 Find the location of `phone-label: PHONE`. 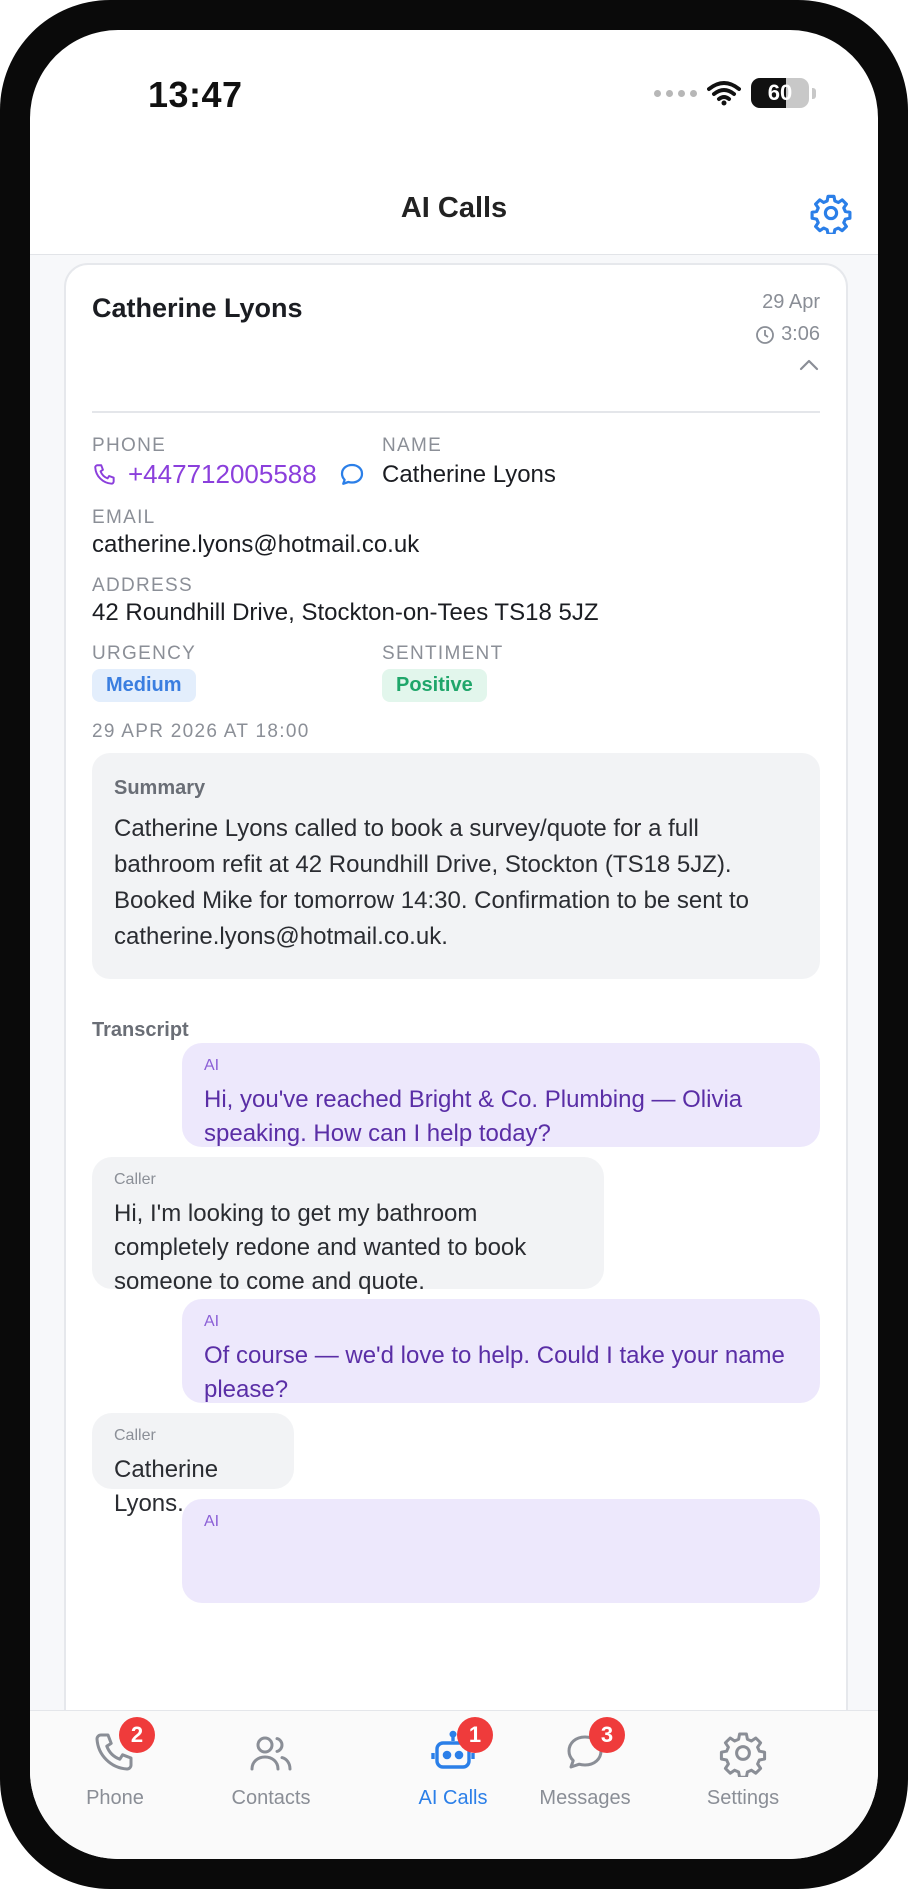

phone-label: PHONE is located at coordinates (129, 445).